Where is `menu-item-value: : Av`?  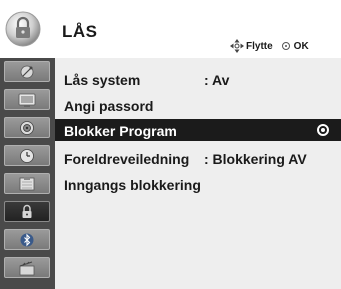 menu-item-value: : Av is located at coordinates (217, 80).